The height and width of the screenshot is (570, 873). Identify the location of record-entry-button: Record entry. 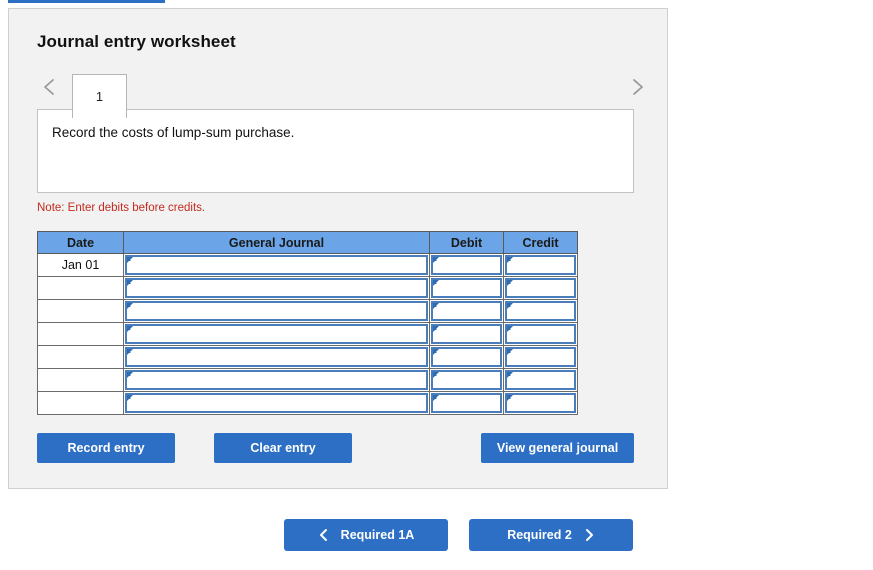
(106, 448).